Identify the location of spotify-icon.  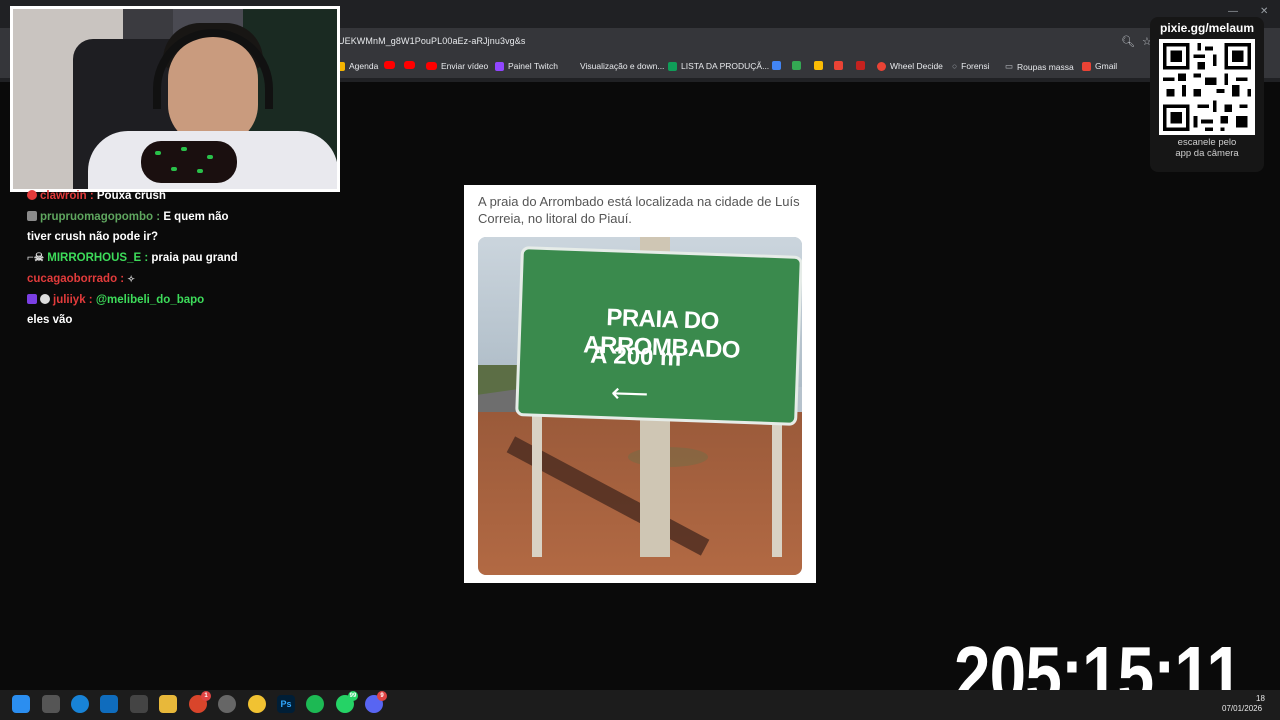
(315, 704).